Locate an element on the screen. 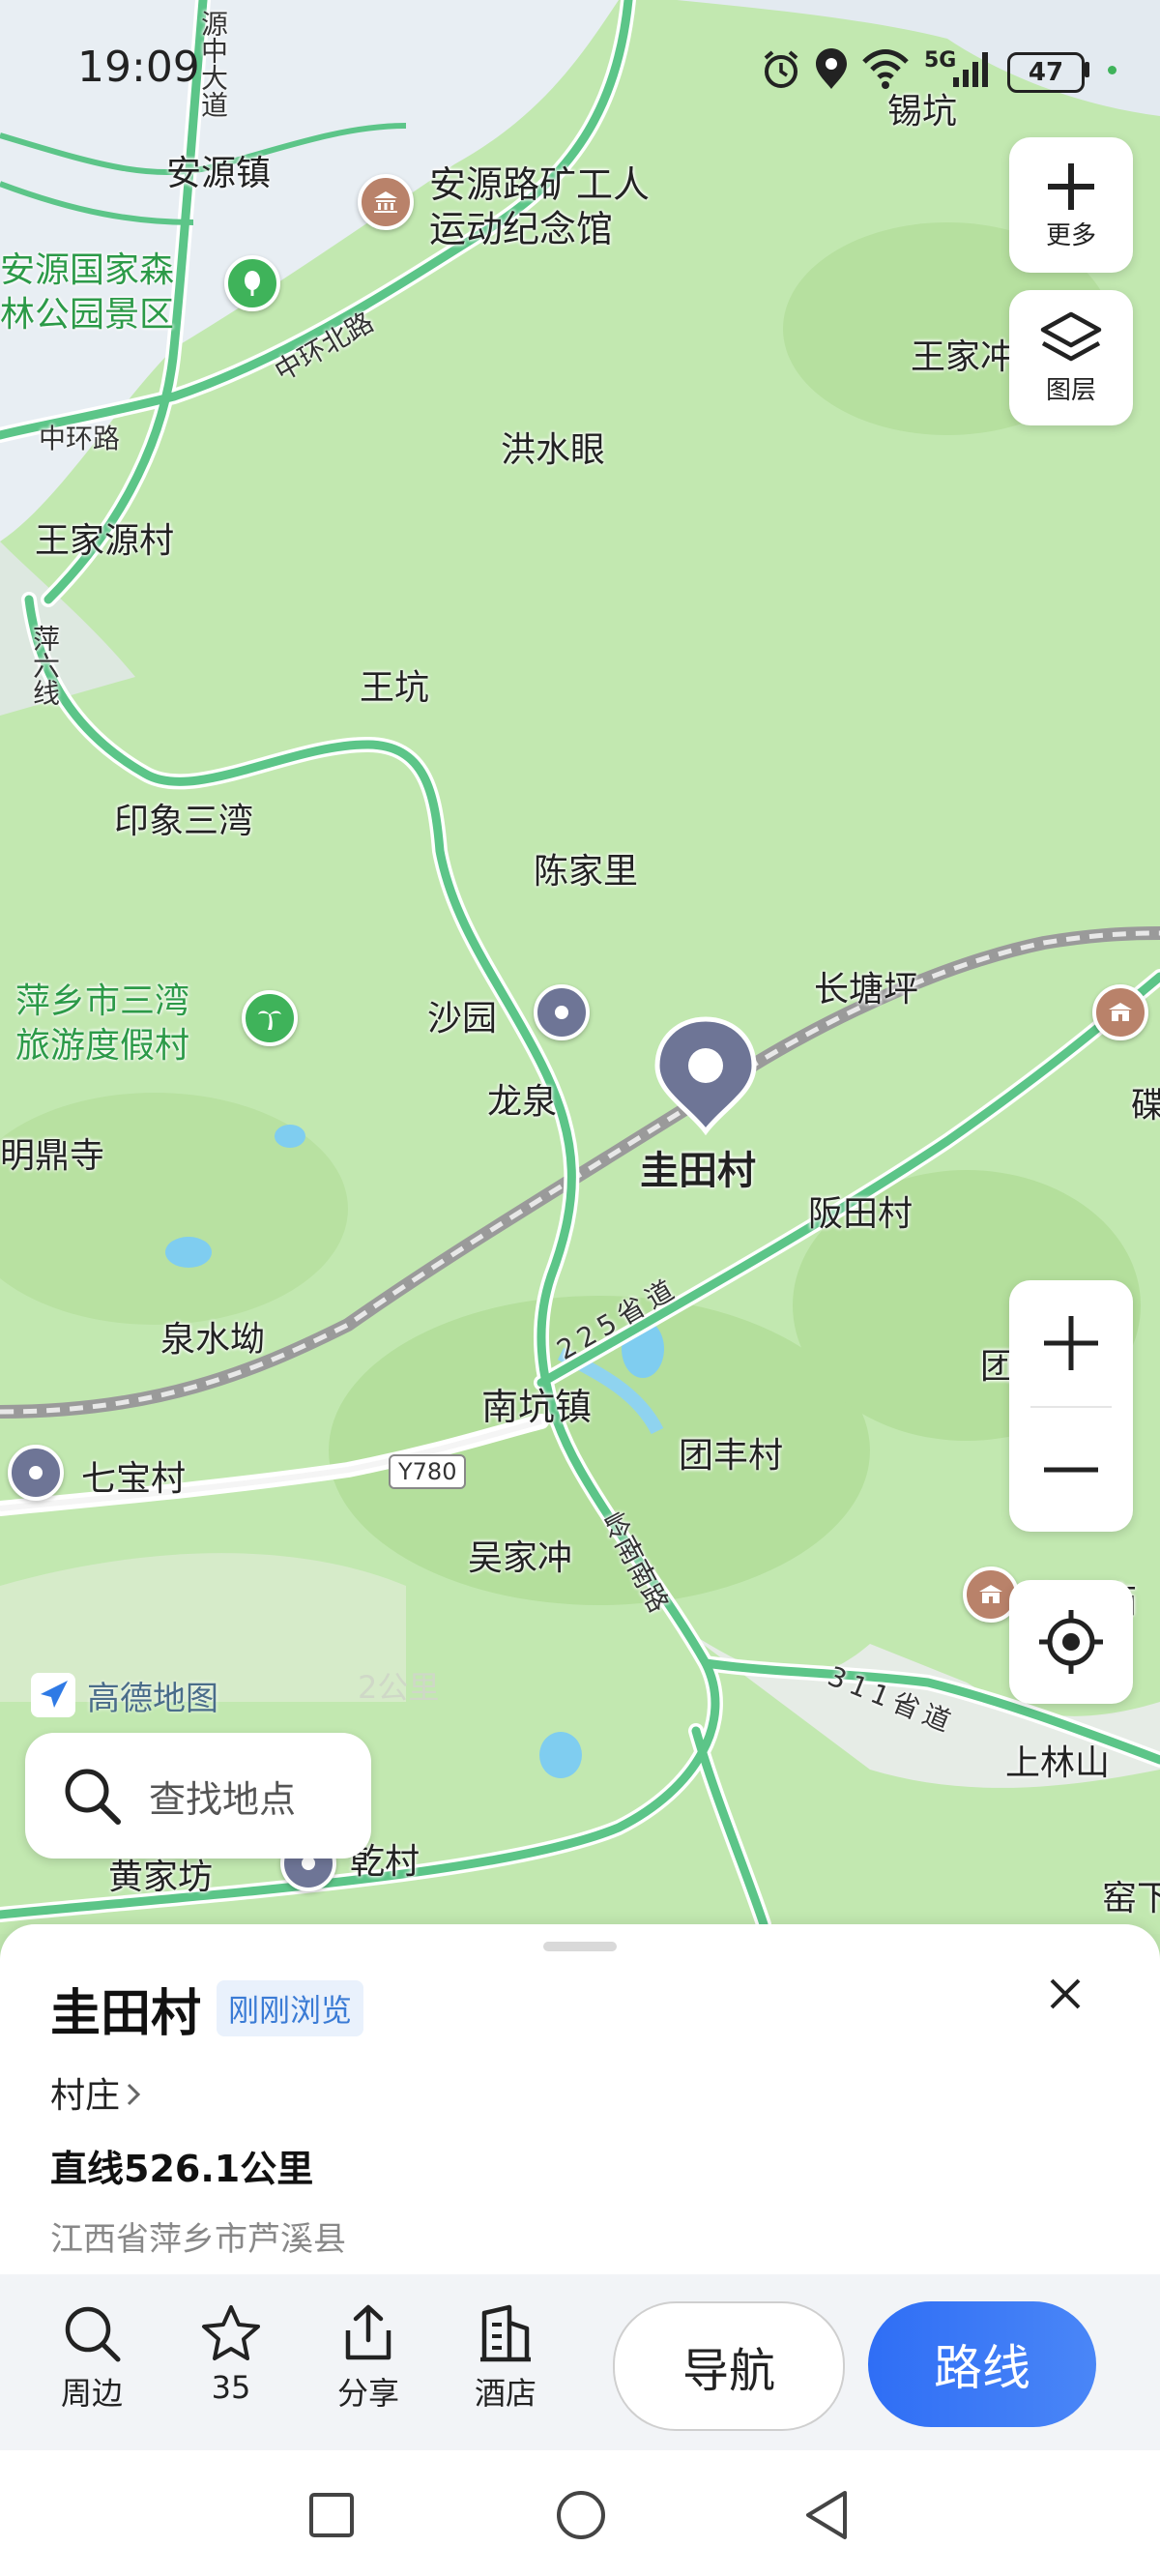 This screenshot has width=1160, height=2576. map-scale: 2公里 is located at coordinates (399, 1687).